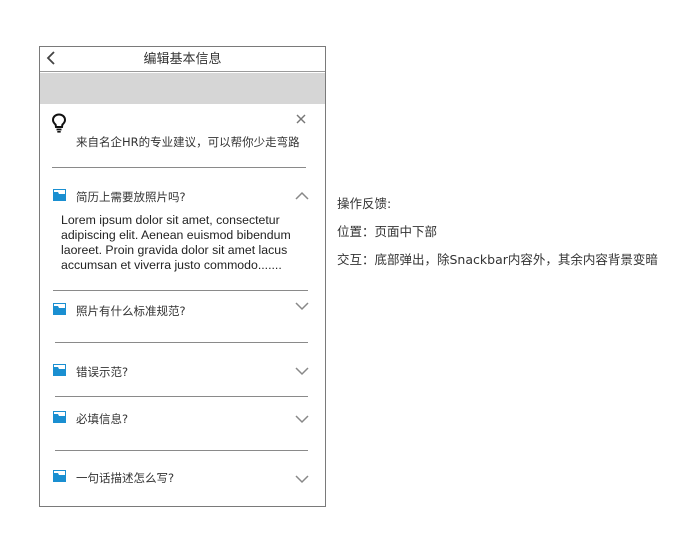 The image size is (697, 542). What do you see at coordinates (102, 372) in the screenshot?
I see `faq-question-wrong-examples: 错误示范?` at bounding box center [102, 372].